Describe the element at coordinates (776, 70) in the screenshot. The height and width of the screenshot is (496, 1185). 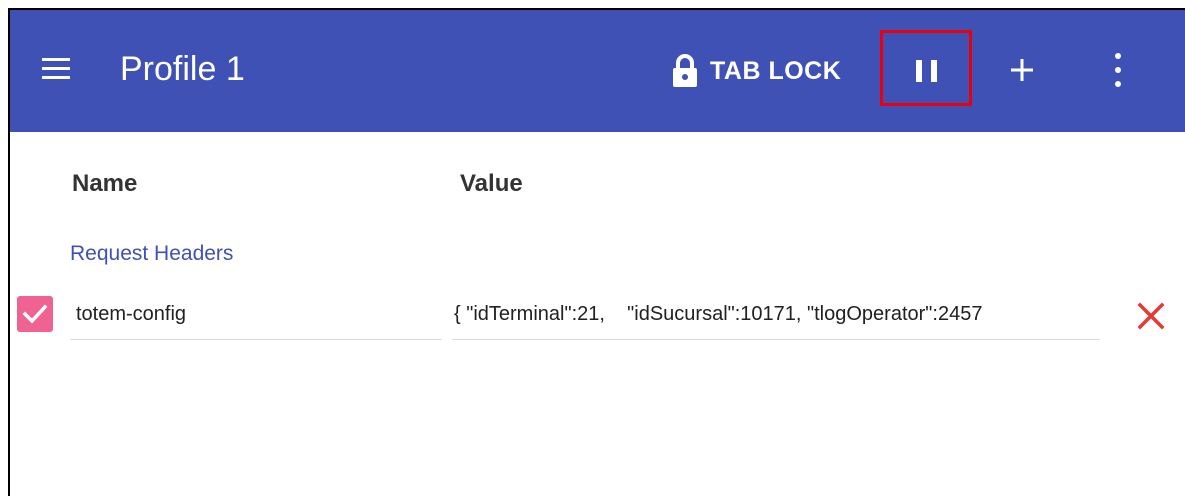
I see `tab-lock-label: TAB LOCK` at that location.